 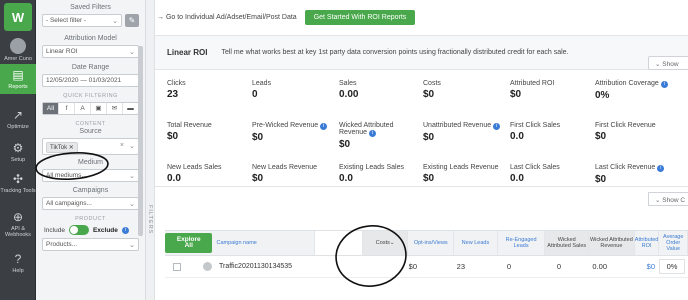 What do you see at coordinates (18, 259) in the screenshot?
I see `help-icon: ?` at bounding box center [18, 259].